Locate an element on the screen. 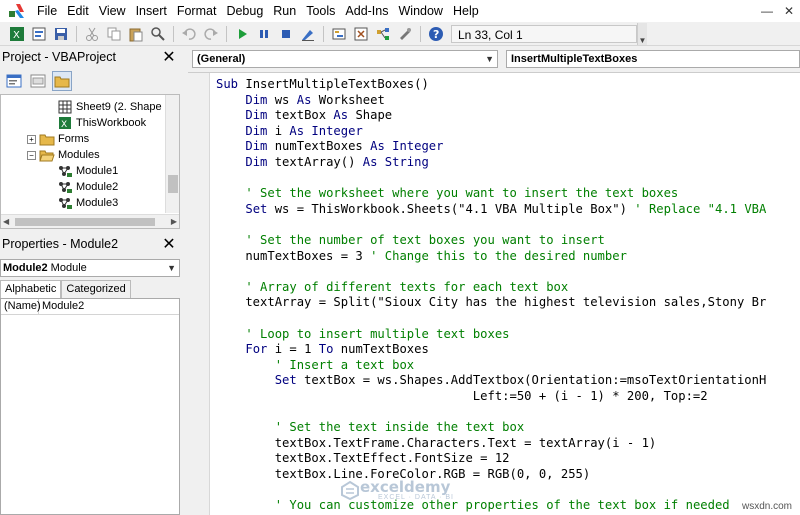 This screenshot has height=515, width=800. help-icon: ? is located at coordinates (436, 34).